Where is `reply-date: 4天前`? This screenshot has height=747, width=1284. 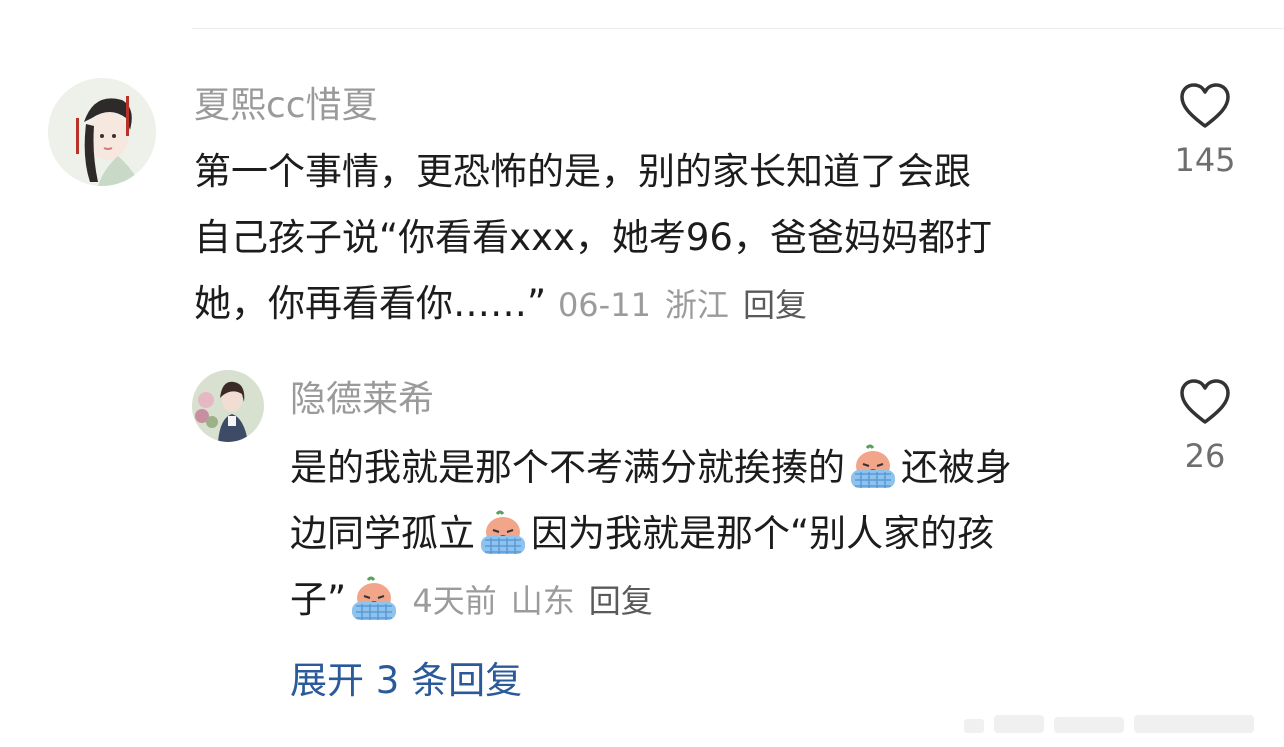
reply-date: 4天前 is located at coordinates (454, 601).